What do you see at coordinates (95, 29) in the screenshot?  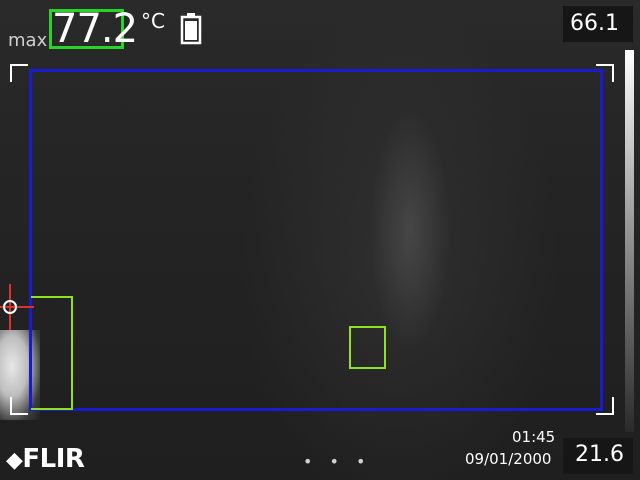 I see `max-temperature-value: 77.2` at bounding box center [95, 29].